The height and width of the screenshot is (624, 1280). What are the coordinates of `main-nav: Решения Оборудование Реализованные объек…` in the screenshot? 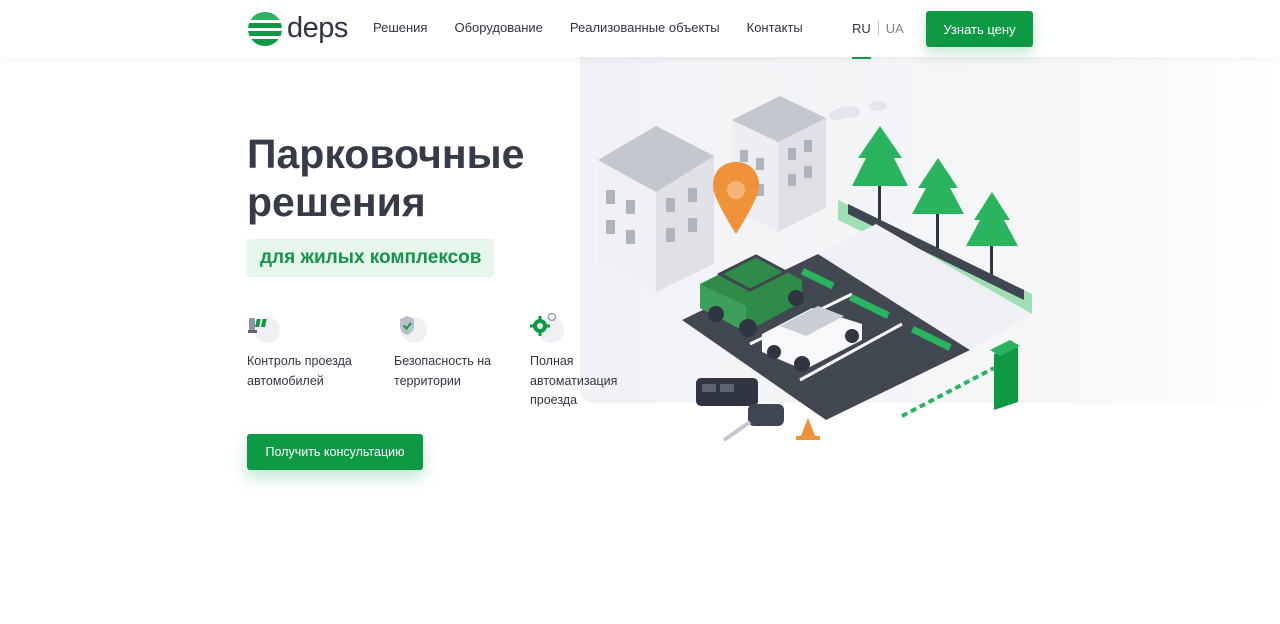 It's located at (588, 27).